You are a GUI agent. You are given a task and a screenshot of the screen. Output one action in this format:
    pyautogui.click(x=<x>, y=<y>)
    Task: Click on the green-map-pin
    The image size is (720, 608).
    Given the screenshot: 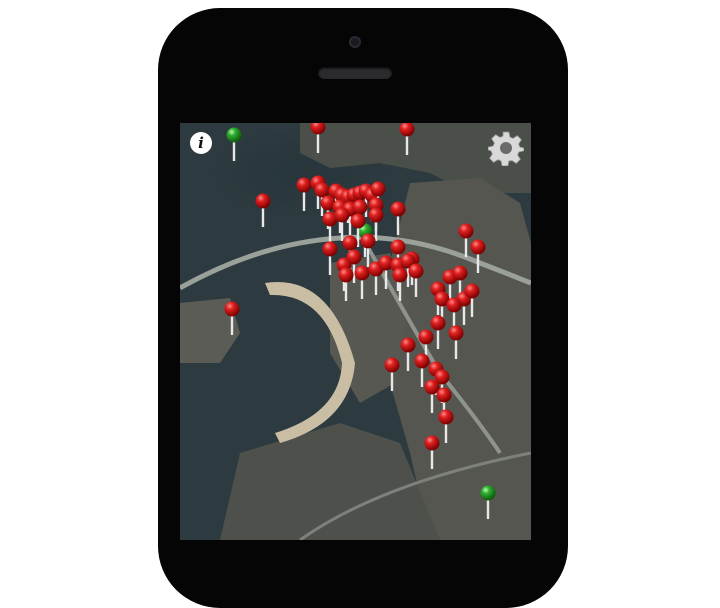 What is the action you would take?
    pyautogui.click(x=234, y=144)
    